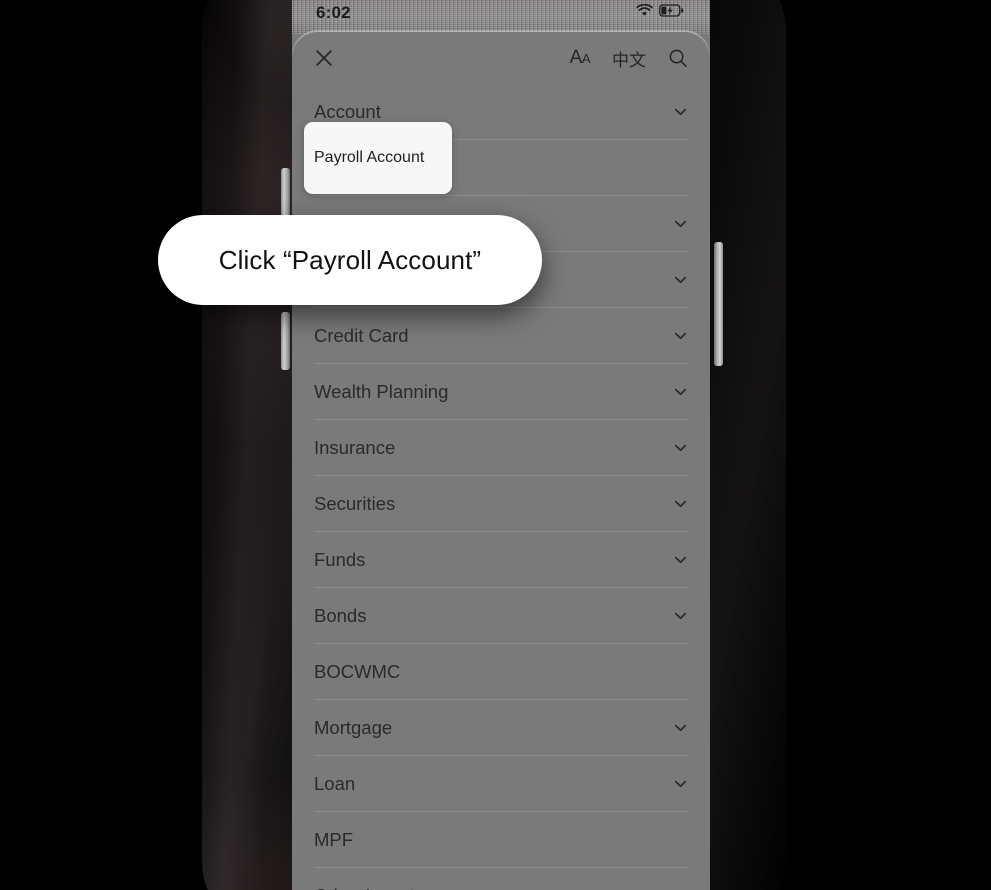  I want to click on menu-row-label: Other Investm, so click(372, 887).